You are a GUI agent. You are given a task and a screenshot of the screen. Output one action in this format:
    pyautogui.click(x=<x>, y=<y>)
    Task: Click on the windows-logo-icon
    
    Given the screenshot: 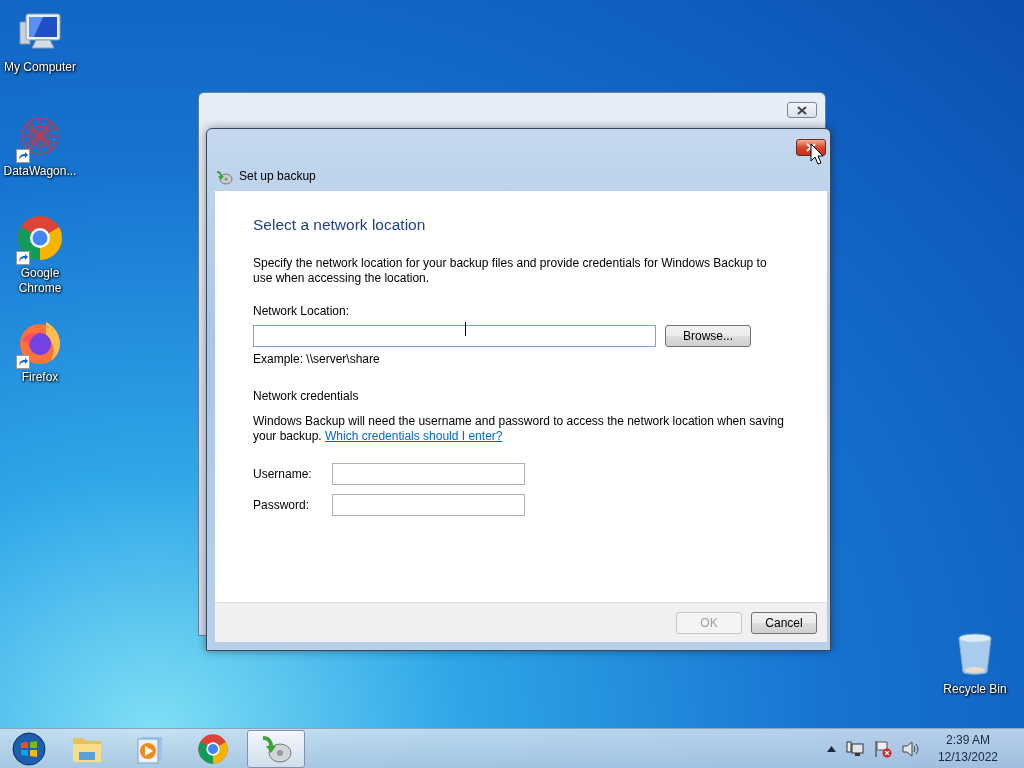 What is the action you would take?
    pyautogui.click(x=29, y=748)
    